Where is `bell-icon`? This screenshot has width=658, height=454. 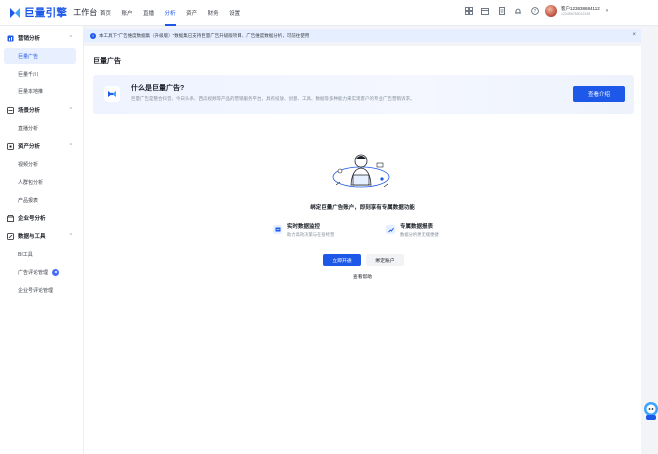
bell-icon is located at coordinates (518, 10).